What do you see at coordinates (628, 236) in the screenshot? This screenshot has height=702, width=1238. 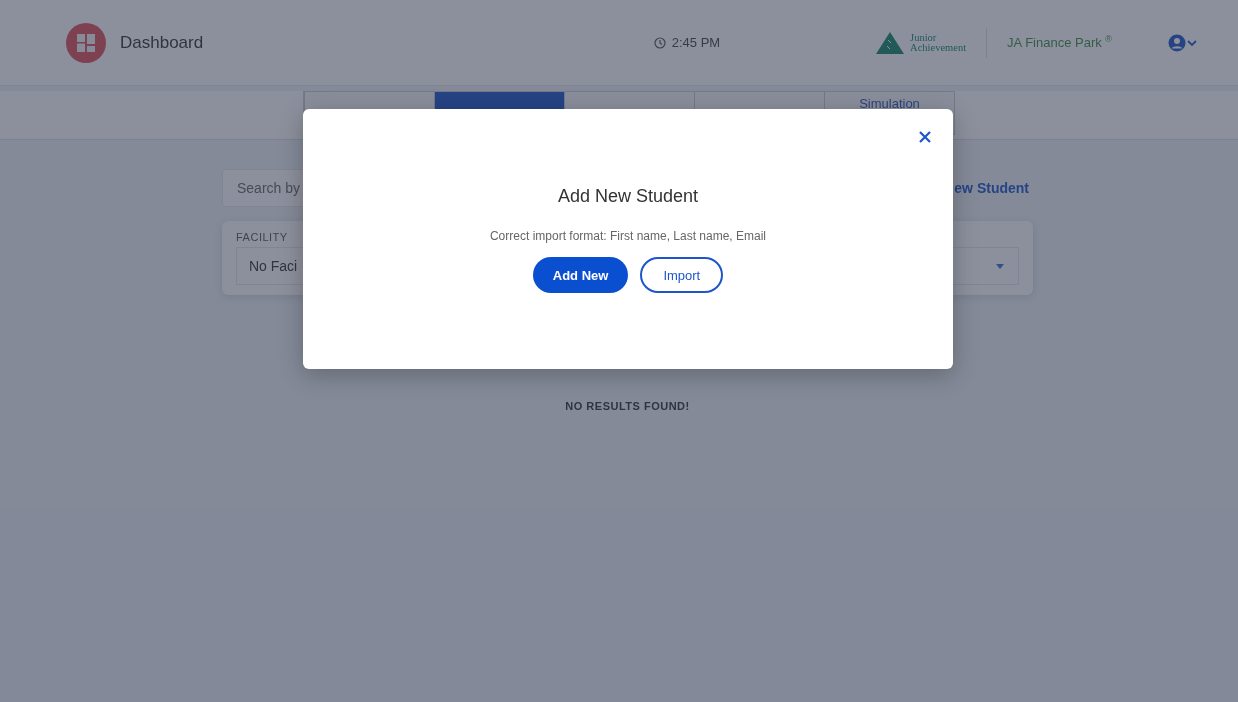 I see `modal-text: Correct import format: First name, Last name, Email` at bounding box center [628, 236].